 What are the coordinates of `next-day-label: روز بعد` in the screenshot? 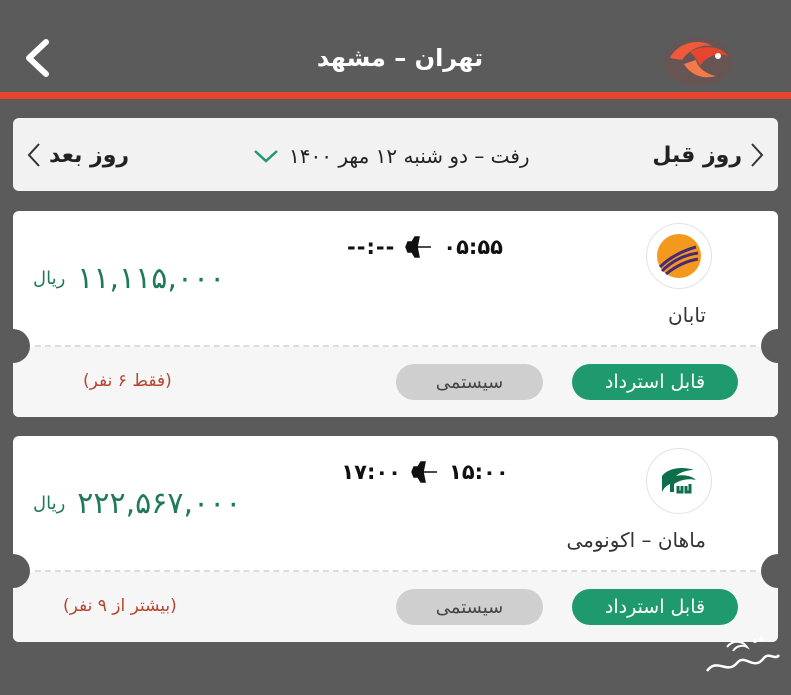 It's located at (89, 155).